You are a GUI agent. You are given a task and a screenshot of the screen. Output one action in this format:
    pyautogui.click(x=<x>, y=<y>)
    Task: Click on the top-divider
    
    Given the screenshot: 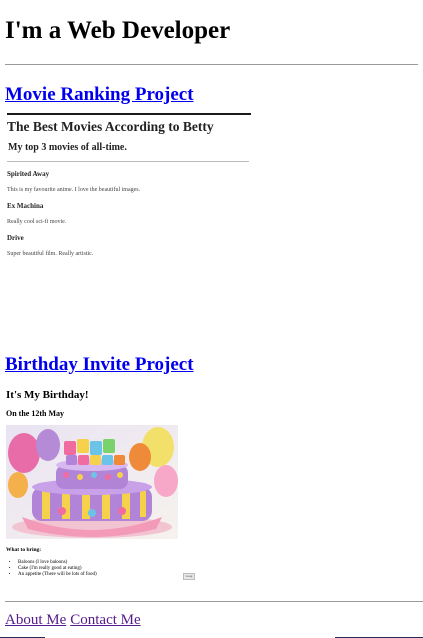 What is the action you would take?
    pyautogui.click(x=211, y=64)
    